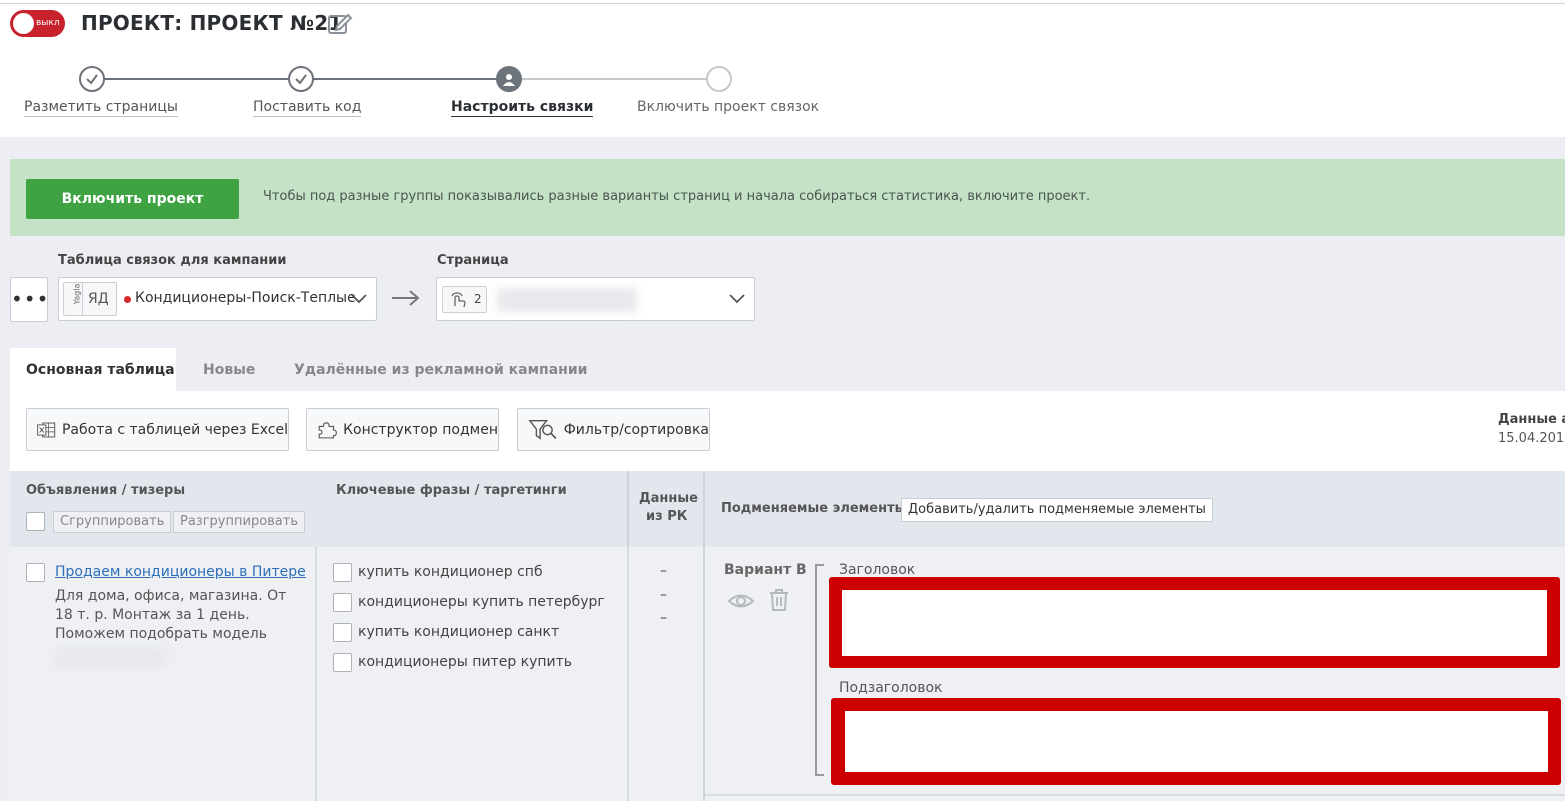 The height and width of the screenshot is (801, 1565). Describe the element at coordinates (23, 23) in the screenshot. I see `toggle-knob` at that location.